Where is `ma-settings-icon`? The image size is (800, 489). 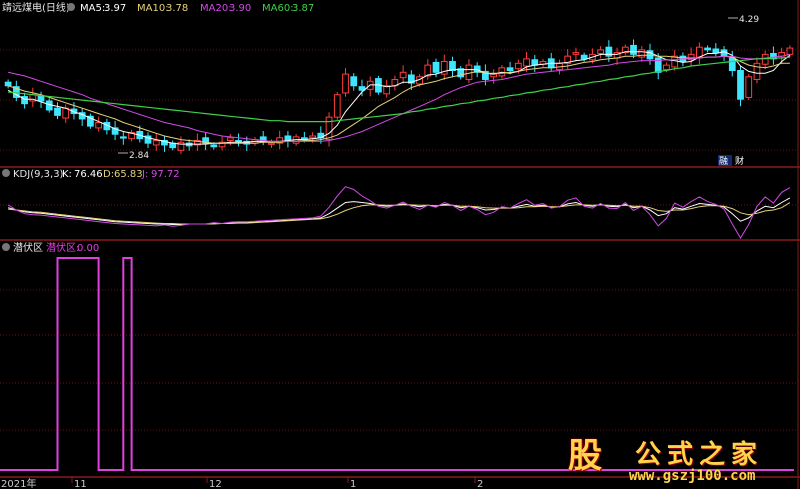
ma-settings-icon is located at coordinates (71, 7).